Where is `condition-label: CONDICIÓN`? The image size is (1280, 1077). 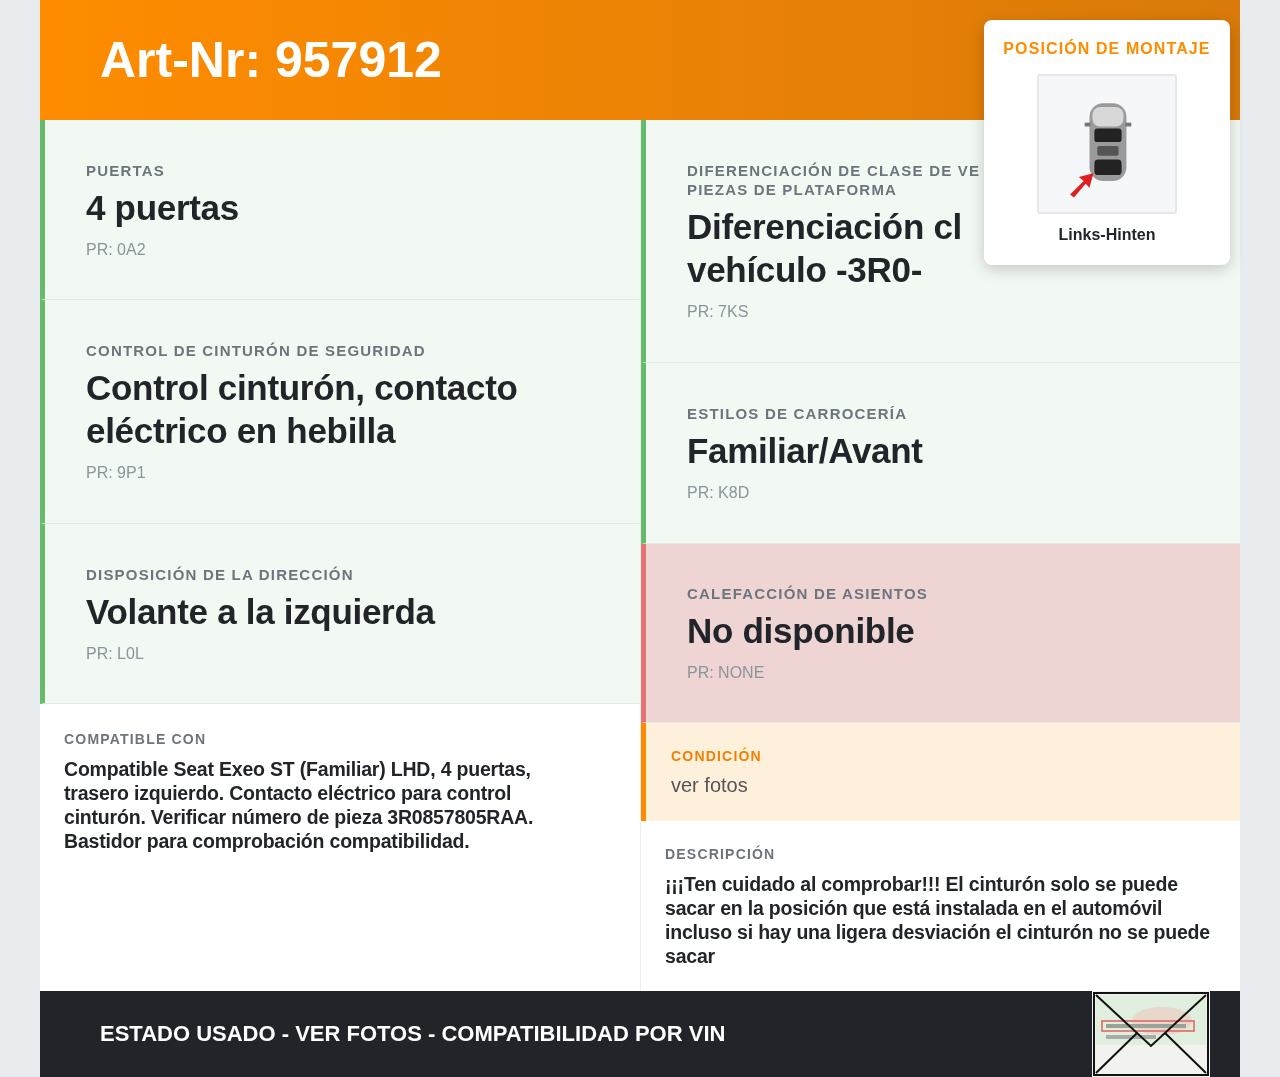
condition-label: CONDICIÓN is located at coordinates (717, 756).